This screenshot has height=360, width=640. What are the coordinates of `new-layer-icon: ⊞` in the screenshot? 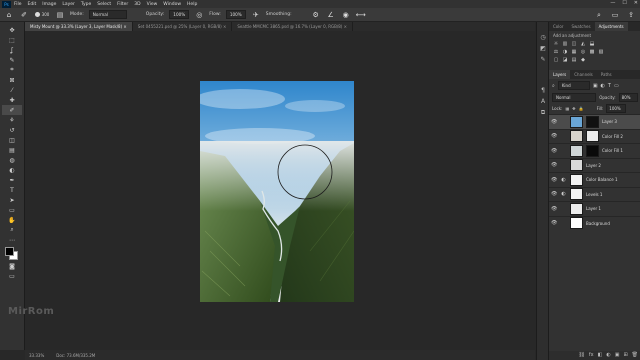 It's located at (625, 355).